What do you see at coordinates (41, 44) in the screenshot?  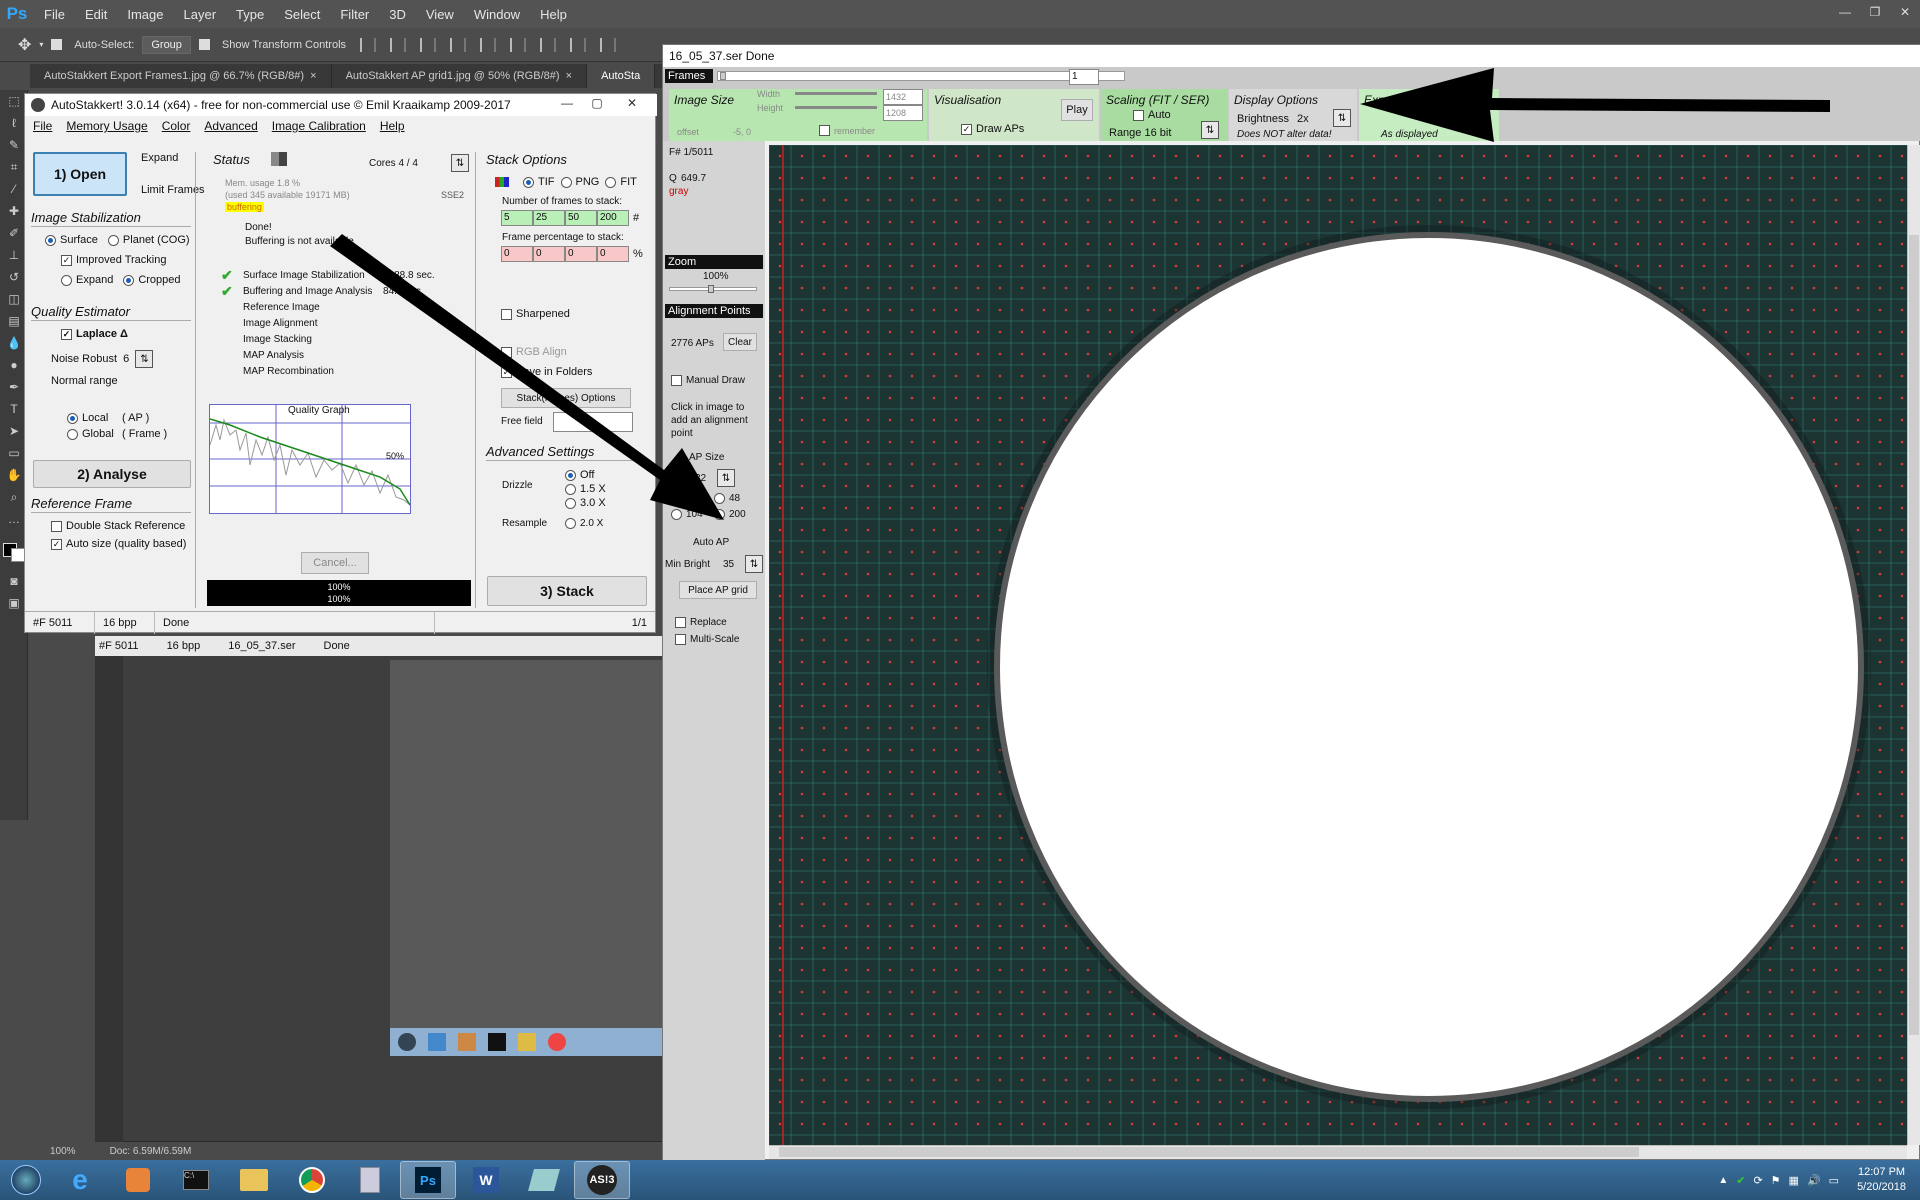 I see `chevron-down-icon: ▾` at bounding box center [41, 44].